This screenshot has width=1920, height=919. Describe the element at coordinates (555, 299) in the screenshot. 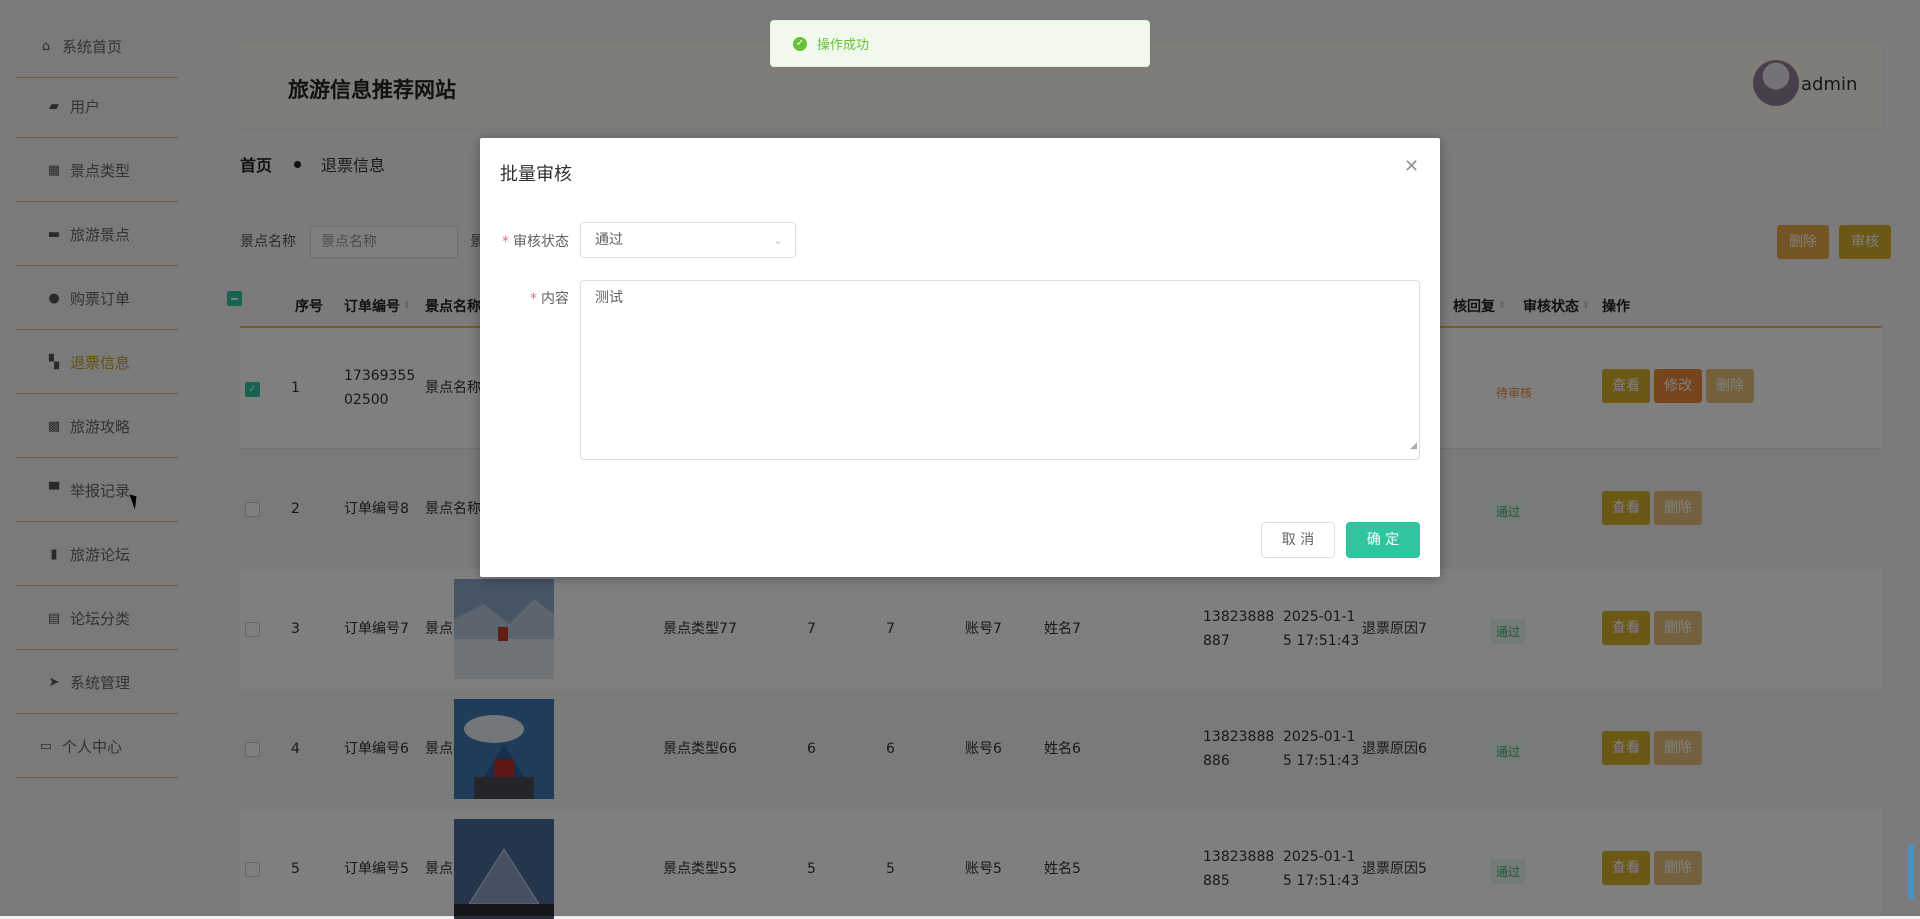

I see `content-label-text: 内容` at that location.